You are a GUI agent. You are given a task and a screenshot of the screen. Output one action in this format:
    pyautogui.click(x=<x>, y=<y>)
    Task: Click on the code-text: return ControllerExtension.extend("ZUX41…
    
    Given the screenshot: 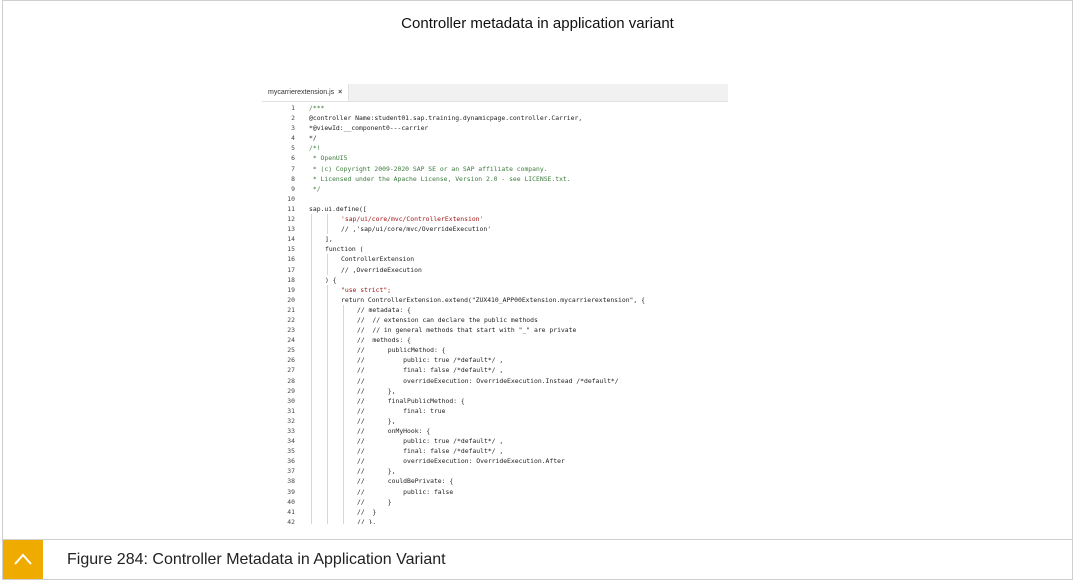 What is the action you would take?
    pyautogui.click(x=493, y=299)
    